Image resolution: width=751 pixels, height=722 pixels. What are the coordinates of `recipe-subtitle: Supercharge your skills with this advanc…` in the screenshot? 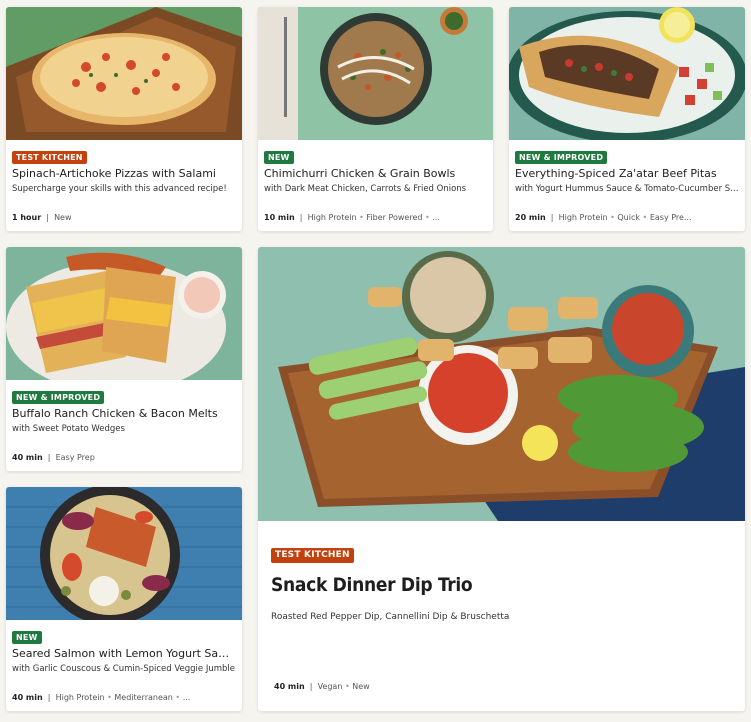 It's located at (119, 189).